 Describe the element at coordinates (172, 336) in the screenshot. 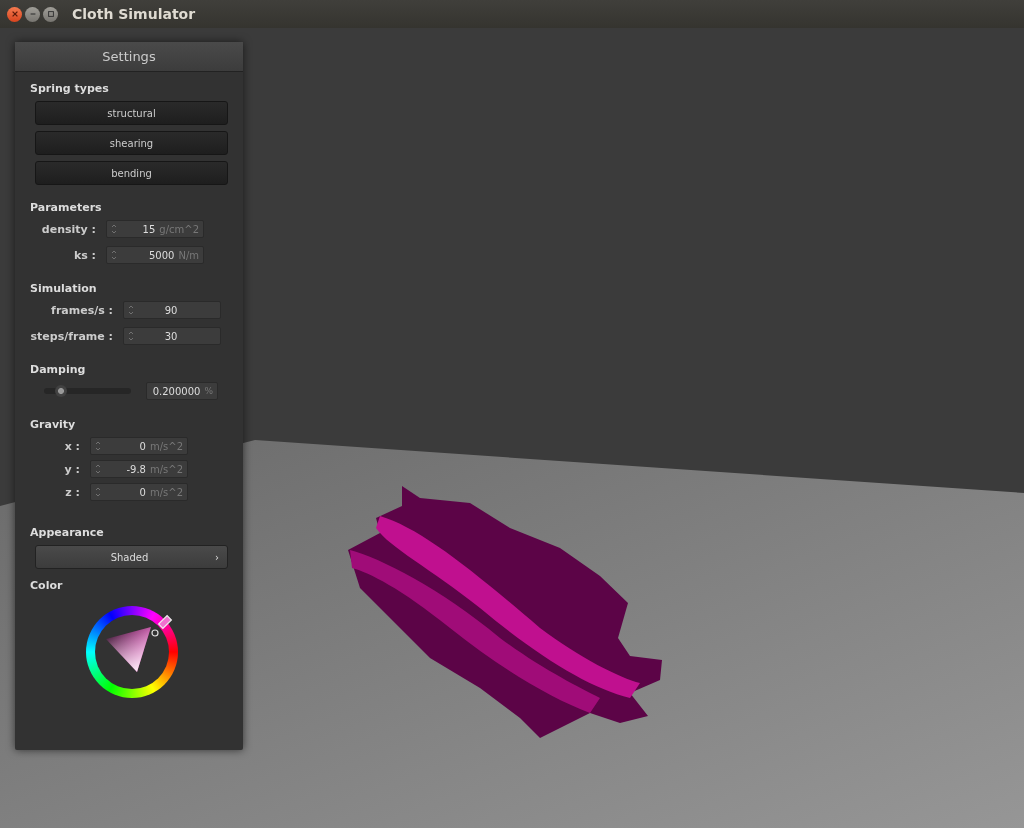

I see `number-field: 30` at that location.